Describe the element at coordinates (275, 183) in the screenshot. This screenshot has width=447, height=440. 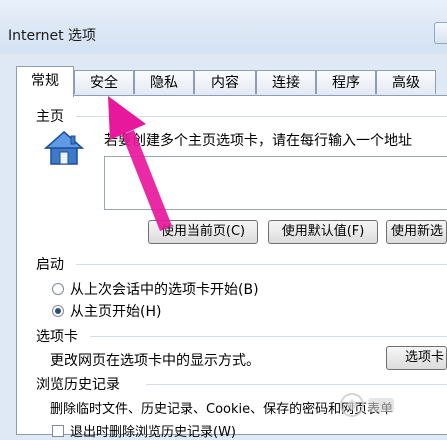
I see `home-page-url-input` at that location.